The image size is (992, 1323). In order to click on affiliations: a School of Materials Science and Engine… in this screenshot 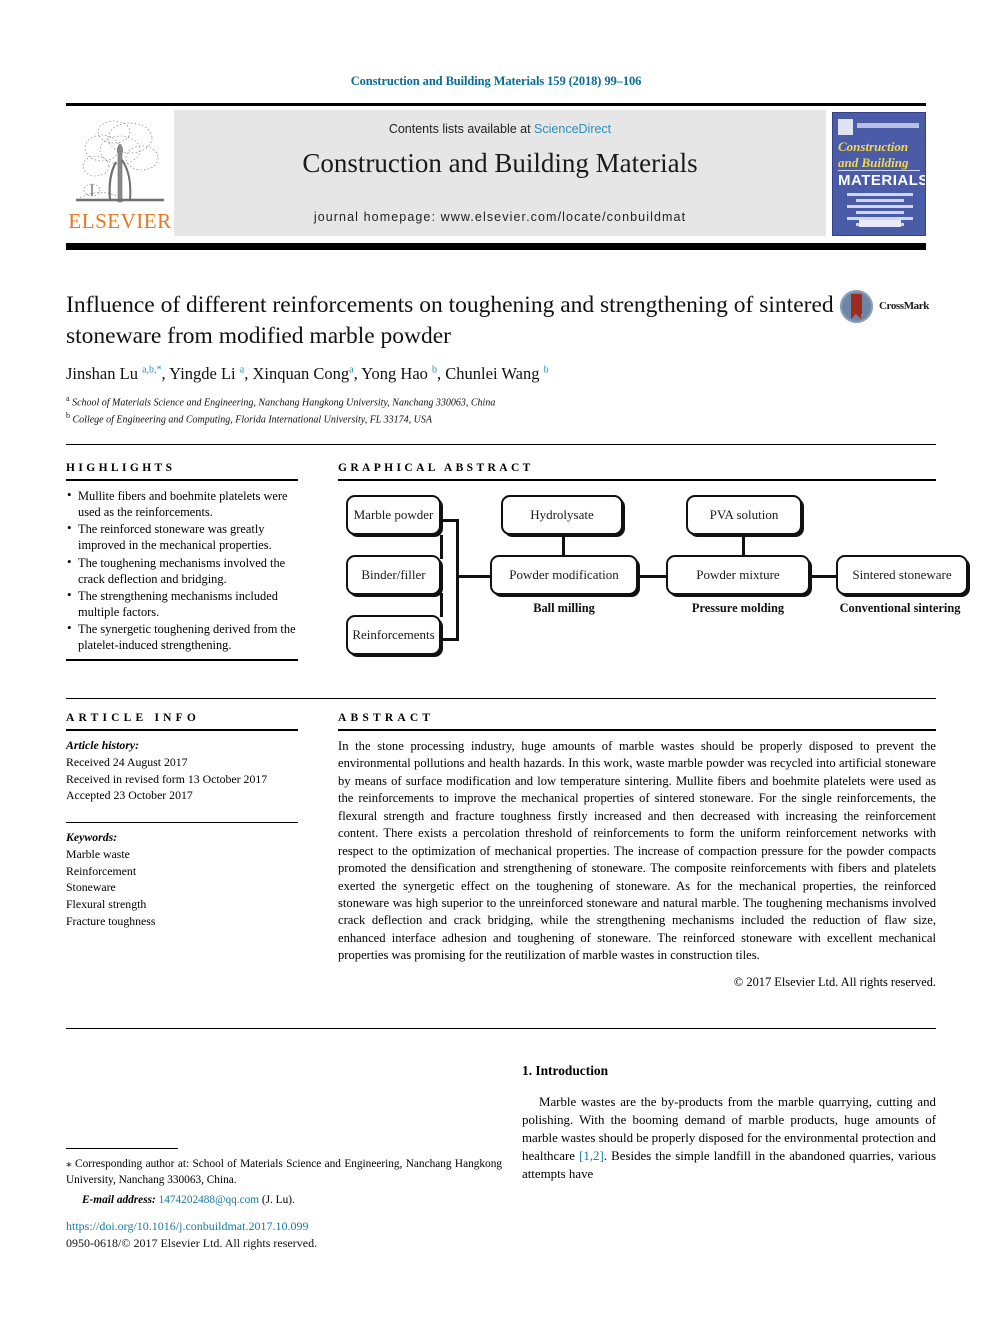, I will do `click(281, 410)`.